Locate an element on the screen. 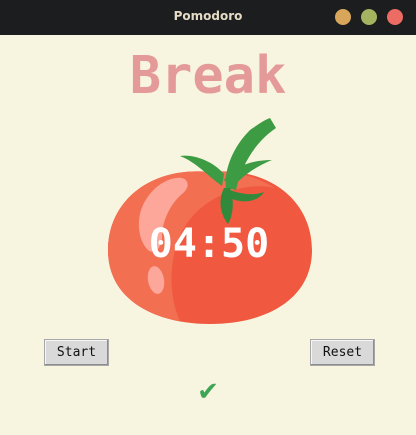  minimize-button is located at coordinates (343, 17).